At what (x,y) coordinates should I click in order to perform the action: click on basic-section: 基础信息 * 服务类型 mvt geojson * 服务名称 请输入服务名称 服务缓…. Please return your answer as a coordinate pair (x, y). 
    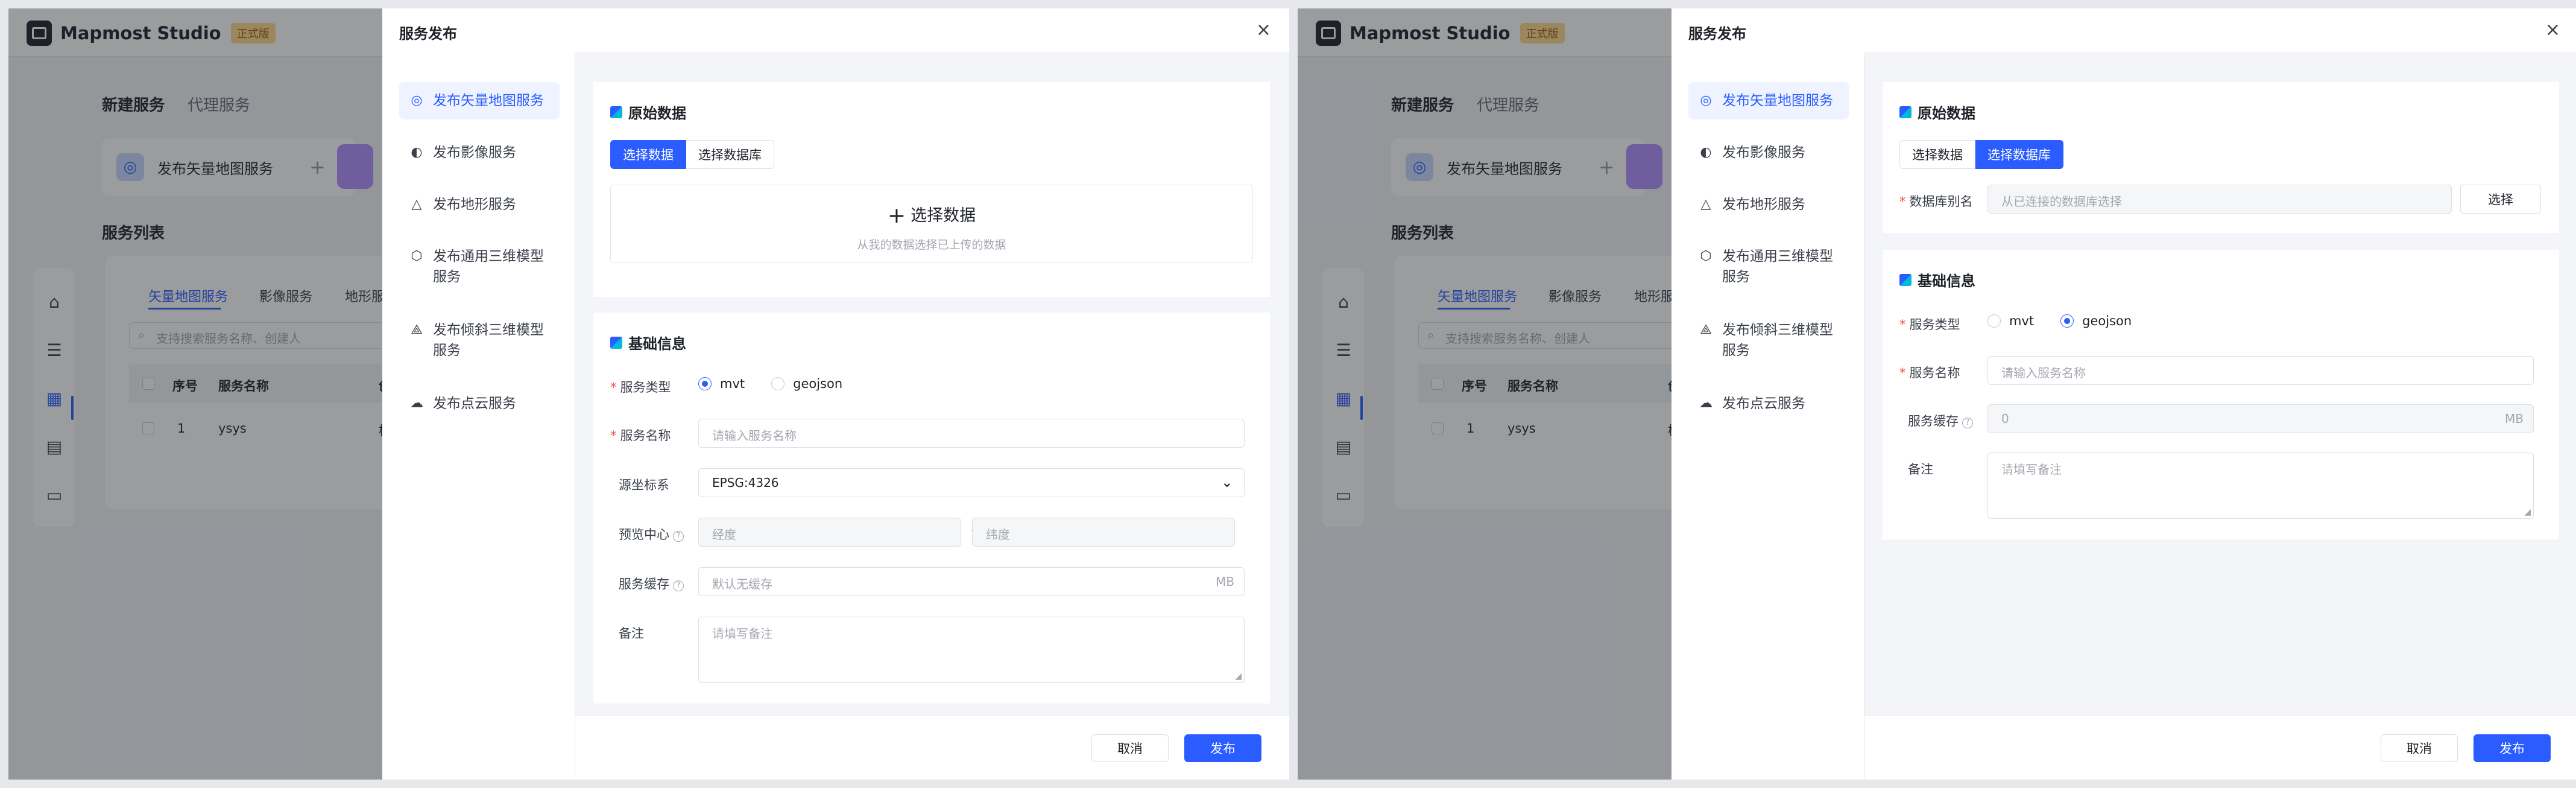
    Looking at the image, I should click on (2221, 394).